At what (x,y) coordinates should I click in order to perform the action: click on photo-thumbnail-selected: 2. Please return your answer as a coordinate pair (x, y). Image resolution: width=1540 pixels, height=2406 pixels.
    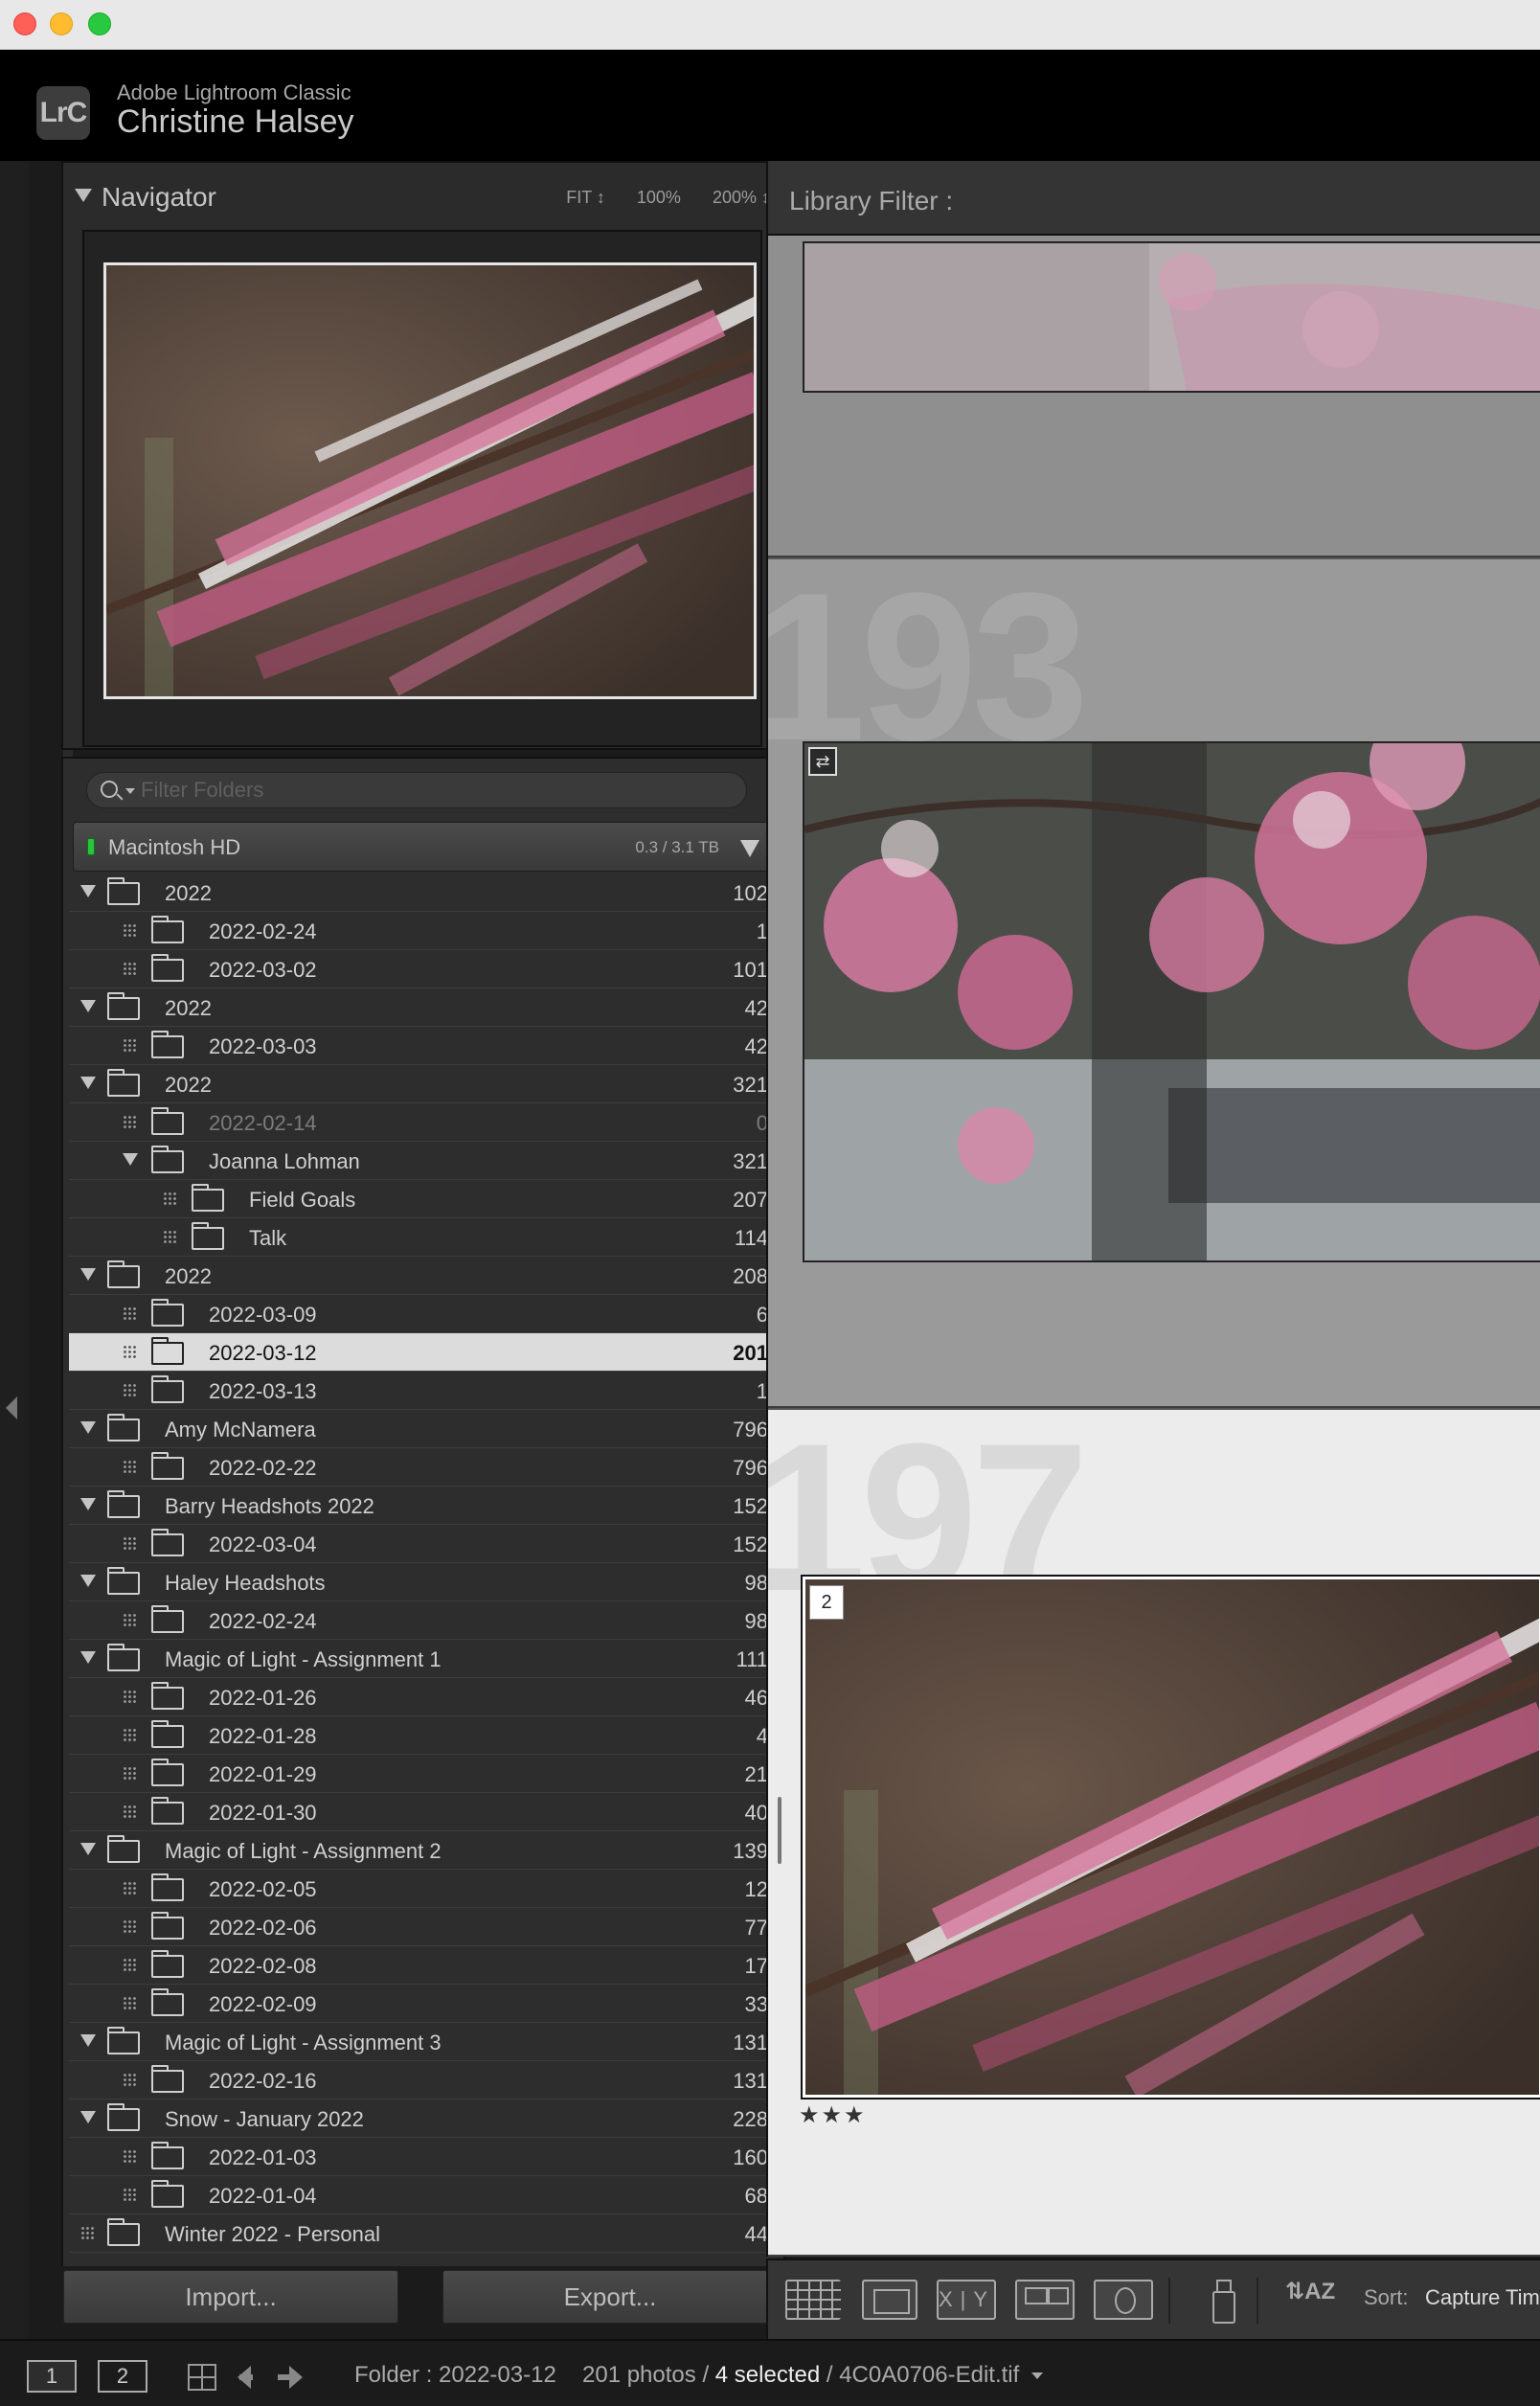
    Looking at the image, I should click on (1170, 1837).